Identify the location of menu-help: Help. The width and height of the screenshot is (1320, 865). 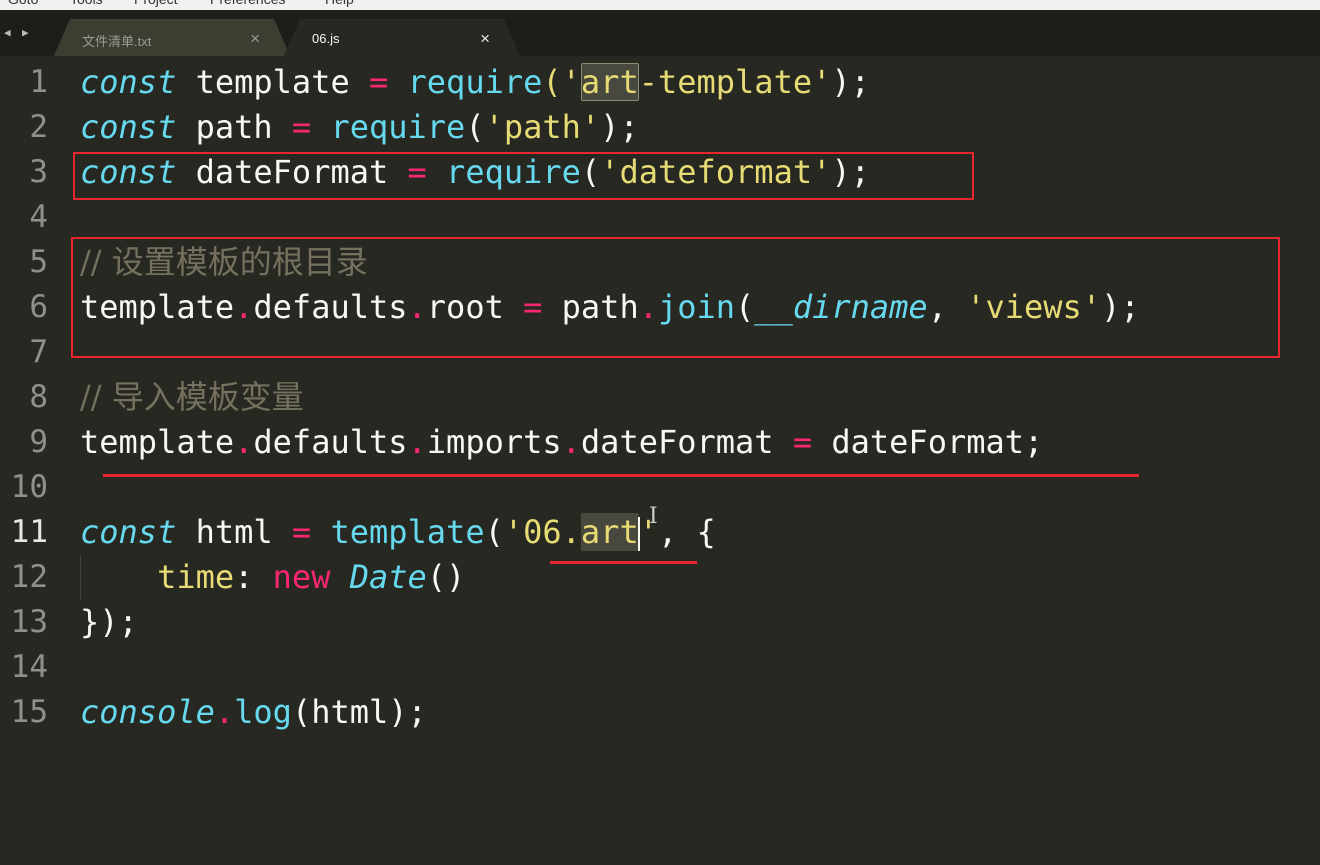
(339, 4).